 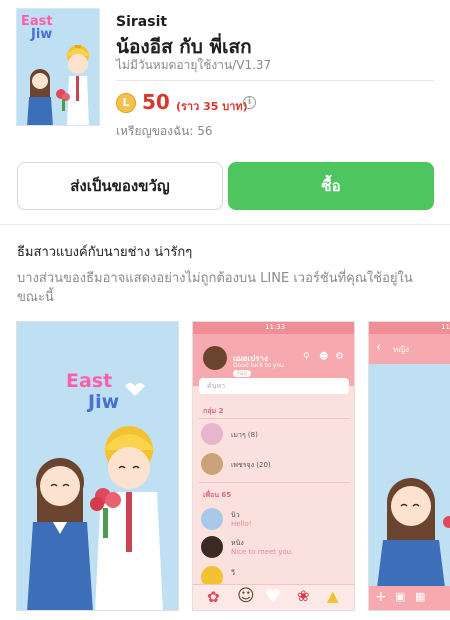 What do you see at coordinates (251, 465) in the screenshot?
I see `group-item-label: เพชรจุง (20)` at bounding box center [251, 465].